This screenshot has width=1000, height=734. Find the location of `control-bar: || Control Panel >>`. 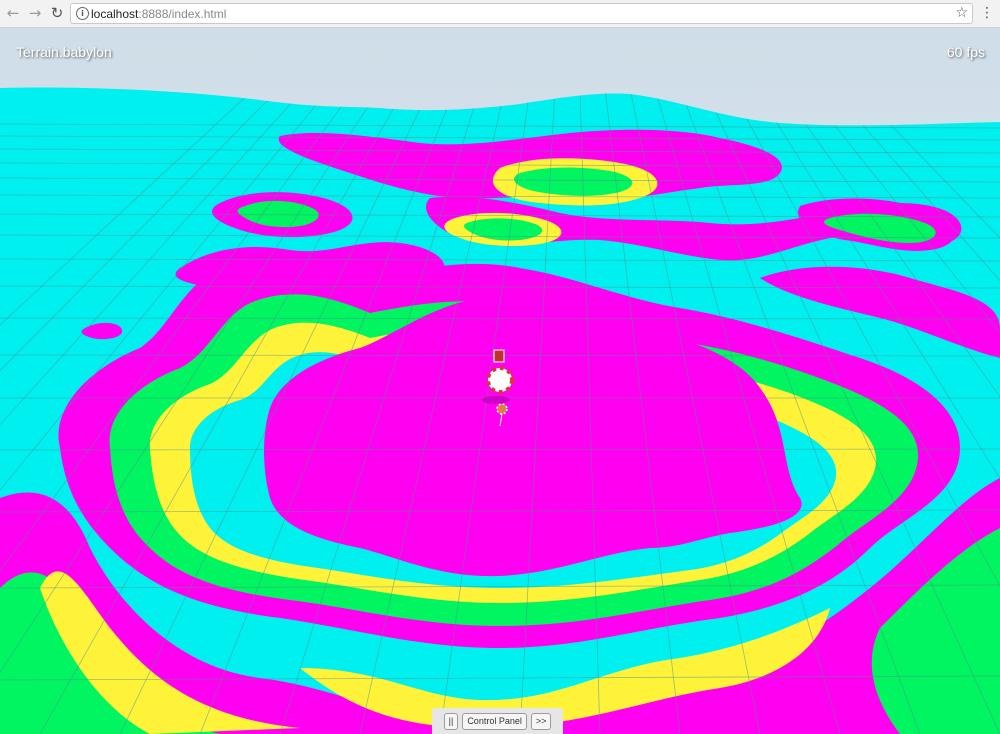

control-bar: || Control Panel >> is located at coordinates (497, 721).